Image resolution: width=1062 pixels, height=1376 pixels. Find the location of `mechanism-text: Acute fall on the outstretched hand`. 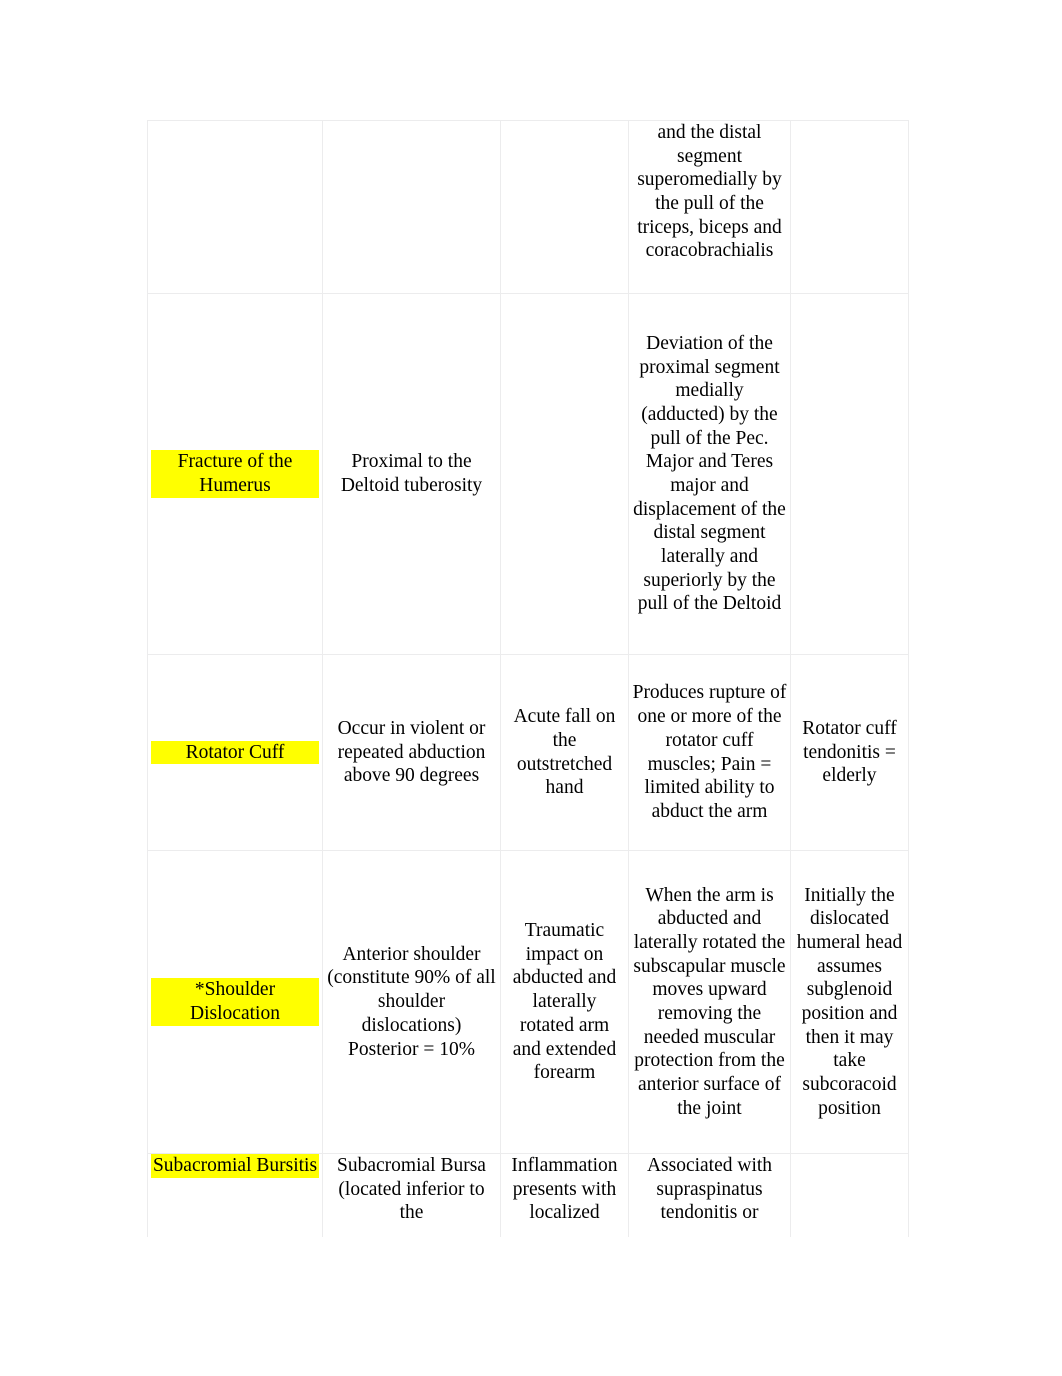

mechanism-text: Acute fall on the outstretched hand is located at coordinates (564, 752).